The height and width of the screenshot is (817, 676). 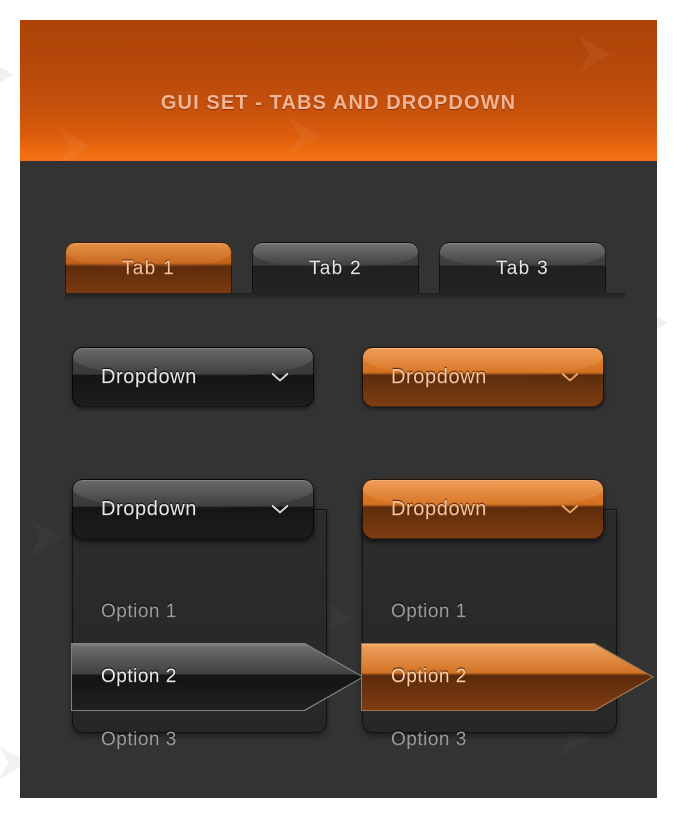 I want to click on tab-label: Tab 2, so click(x=335, y=268).